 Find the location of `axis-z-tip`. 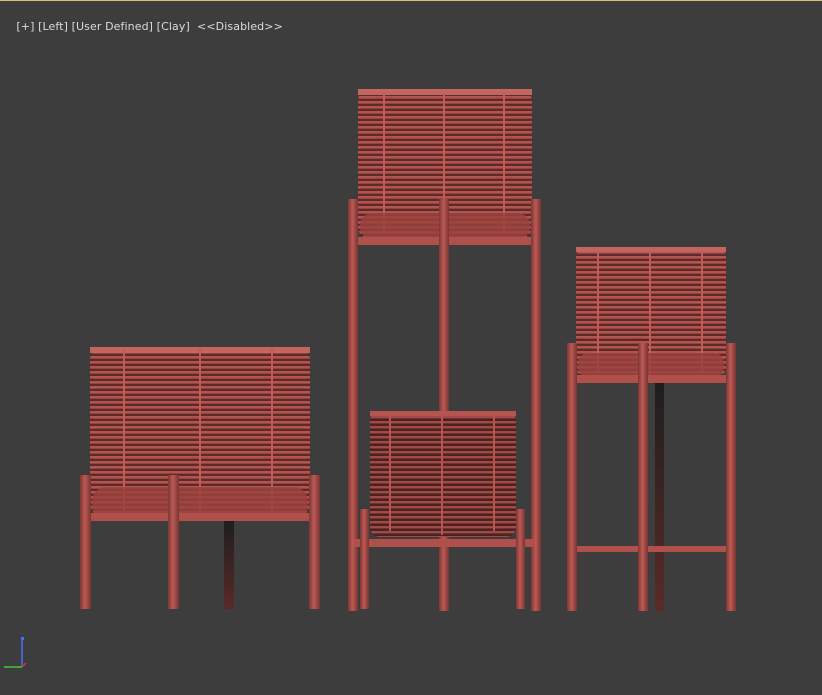

axis-z-tip is located at coordinates (22, 638).